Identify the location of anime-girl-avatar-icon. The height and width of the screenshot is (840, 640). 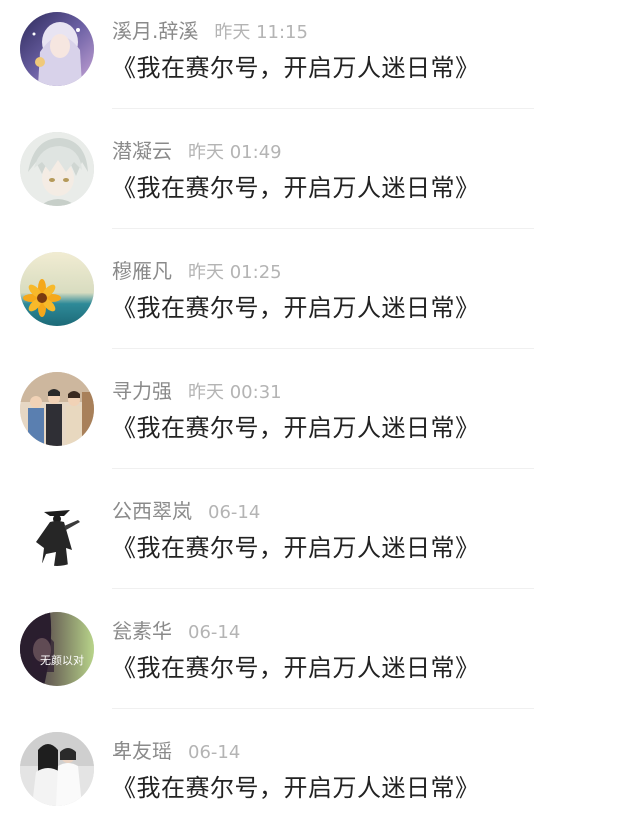
(57, 49).